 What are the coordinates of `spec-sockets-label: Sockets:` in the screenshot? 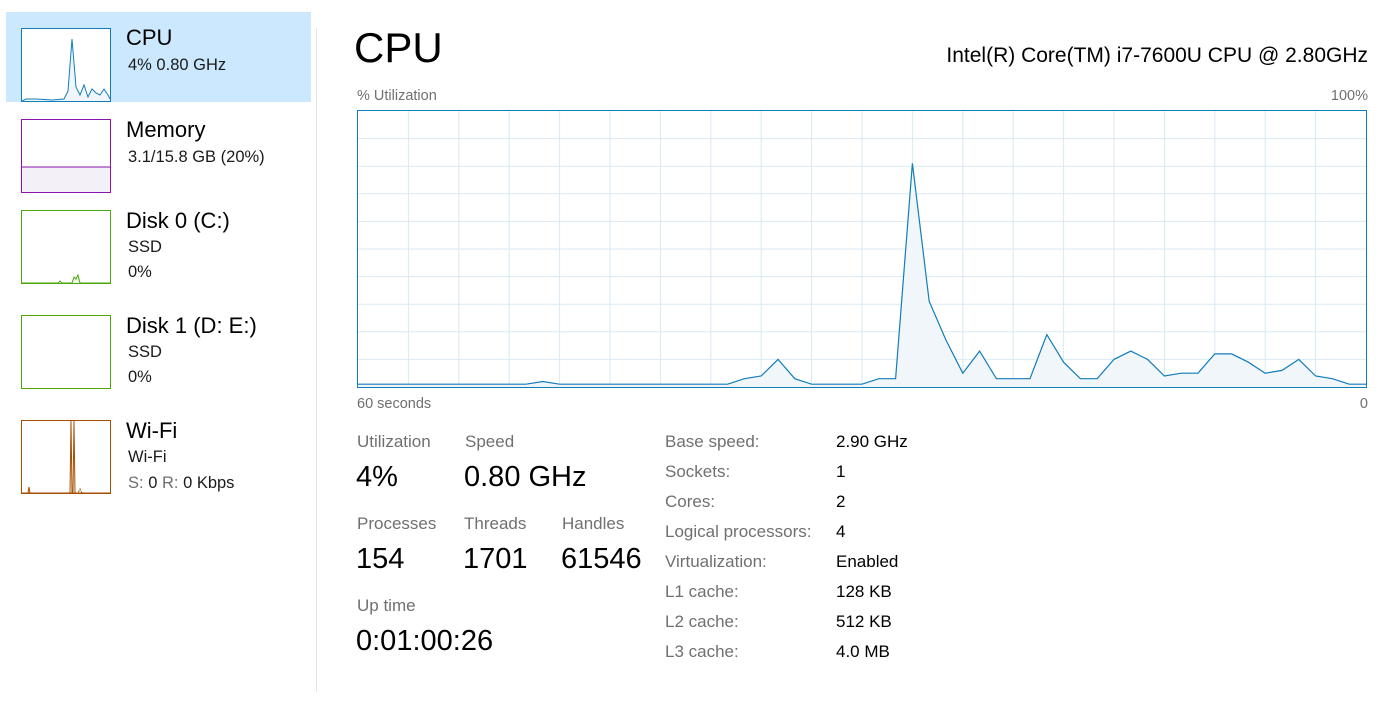 It's located at (698, 471).